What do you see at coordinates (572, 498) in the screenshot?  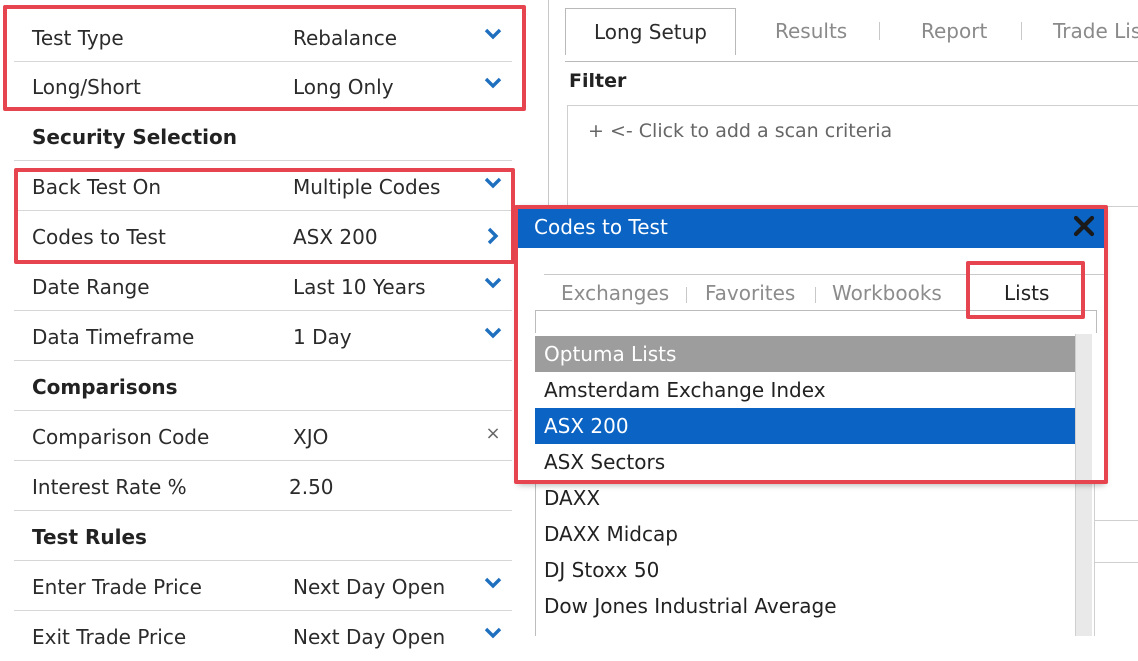 I see `list-item: DAXX` at bounding box center [572, 498].